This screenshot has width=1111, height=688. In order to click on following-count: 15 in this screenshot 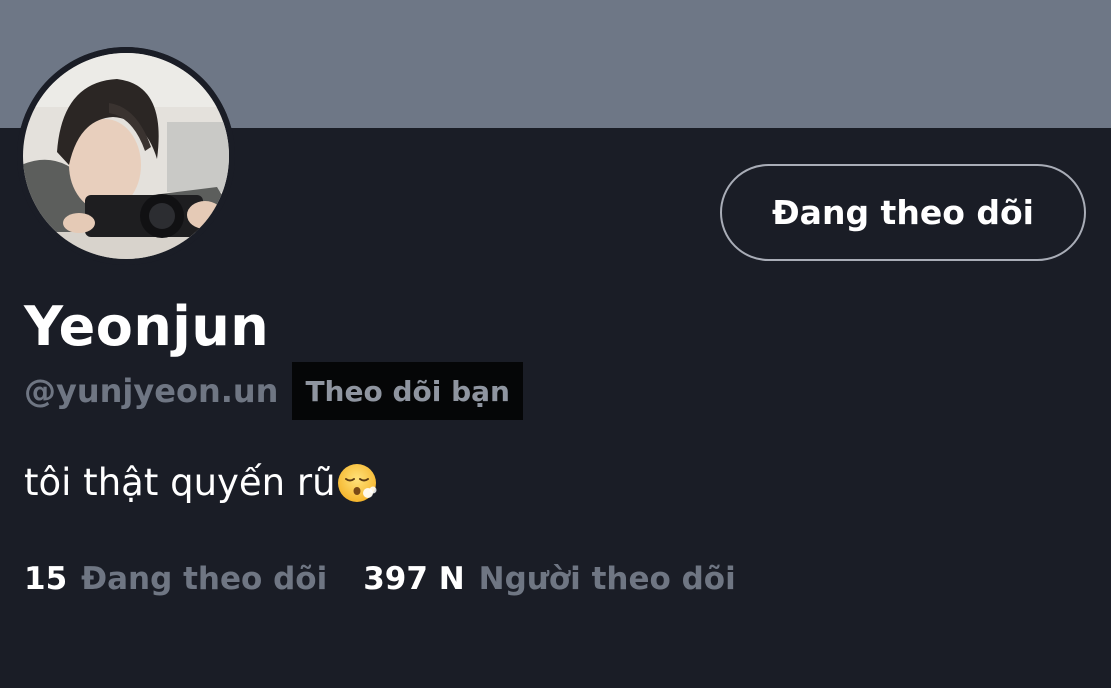, I will do `click(46, 579)`.